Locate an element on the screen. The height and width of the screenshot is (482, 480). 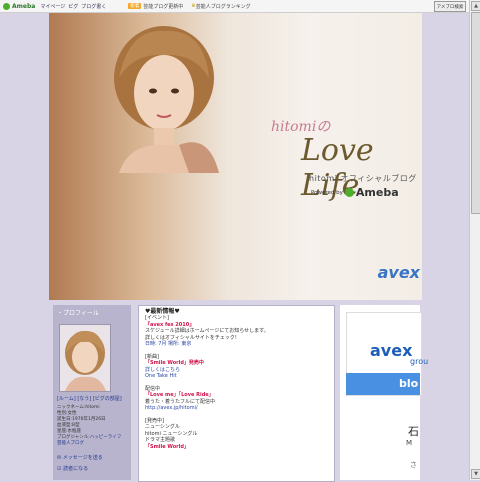
right-sidebar-ad: avex grou blo 石 M さ is located at coordinates (384, 392).